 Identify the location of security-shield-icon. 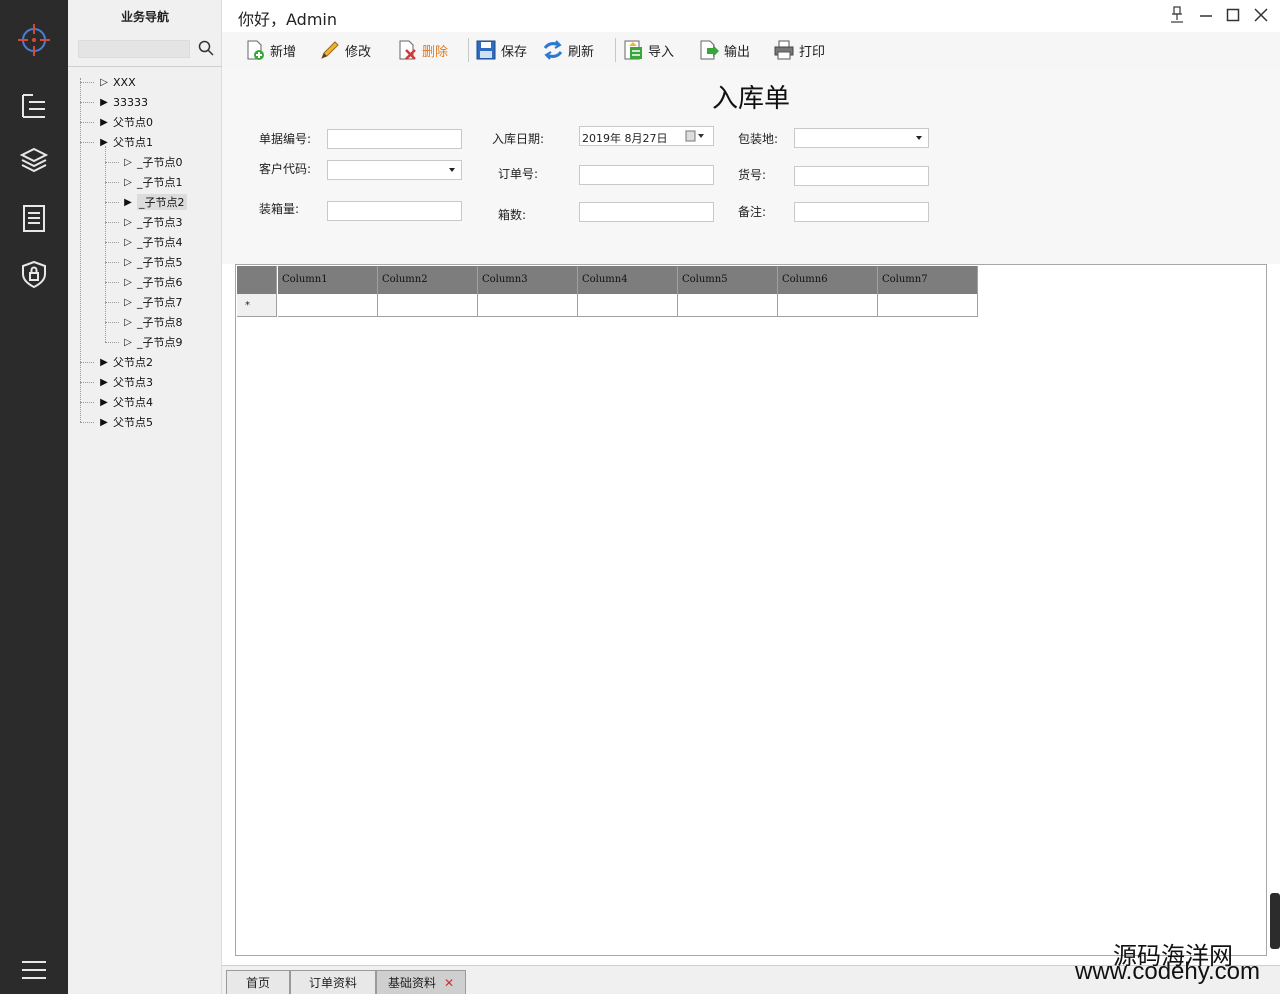
(34, 274).